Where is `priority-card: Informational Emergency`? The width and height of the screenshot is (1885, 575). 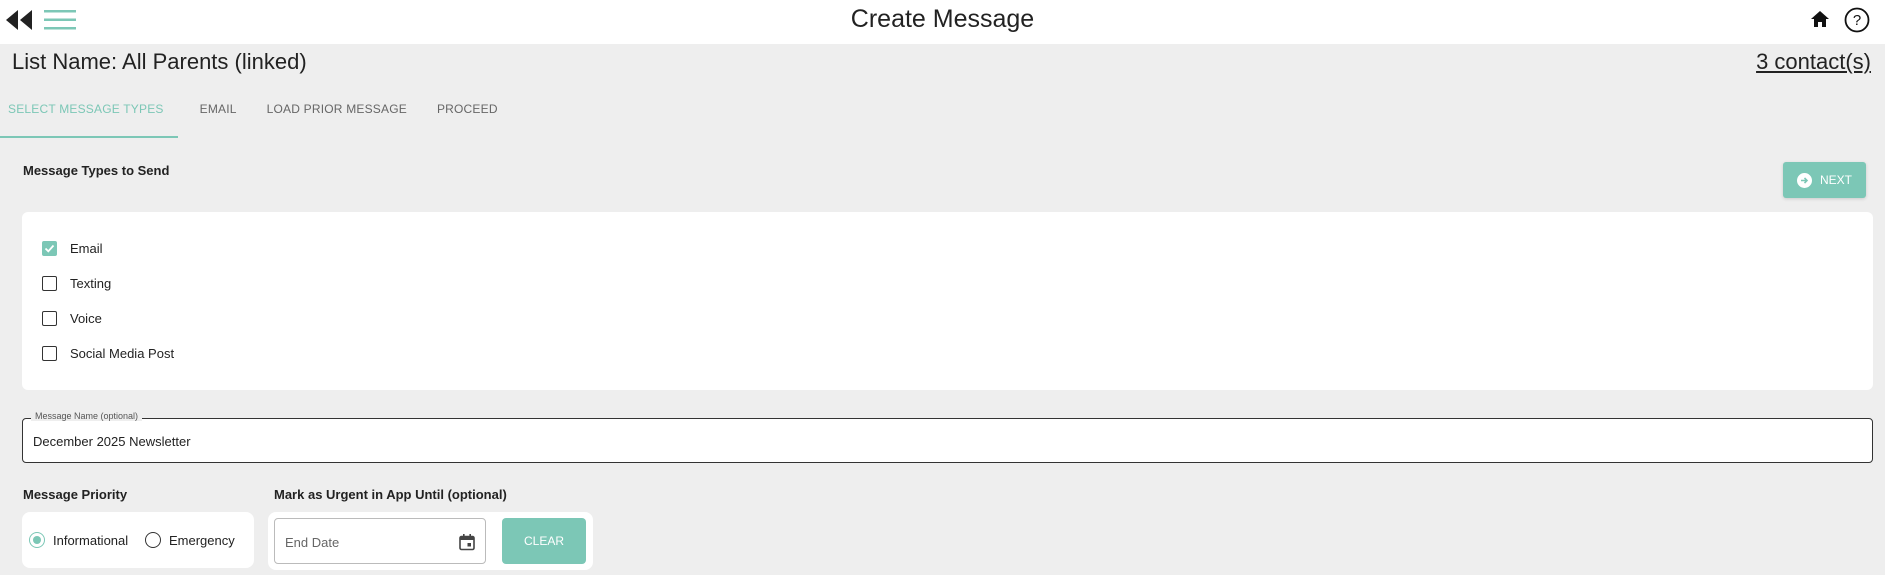
priority-card: Informational Emergency is located at coordinates (138, 540).